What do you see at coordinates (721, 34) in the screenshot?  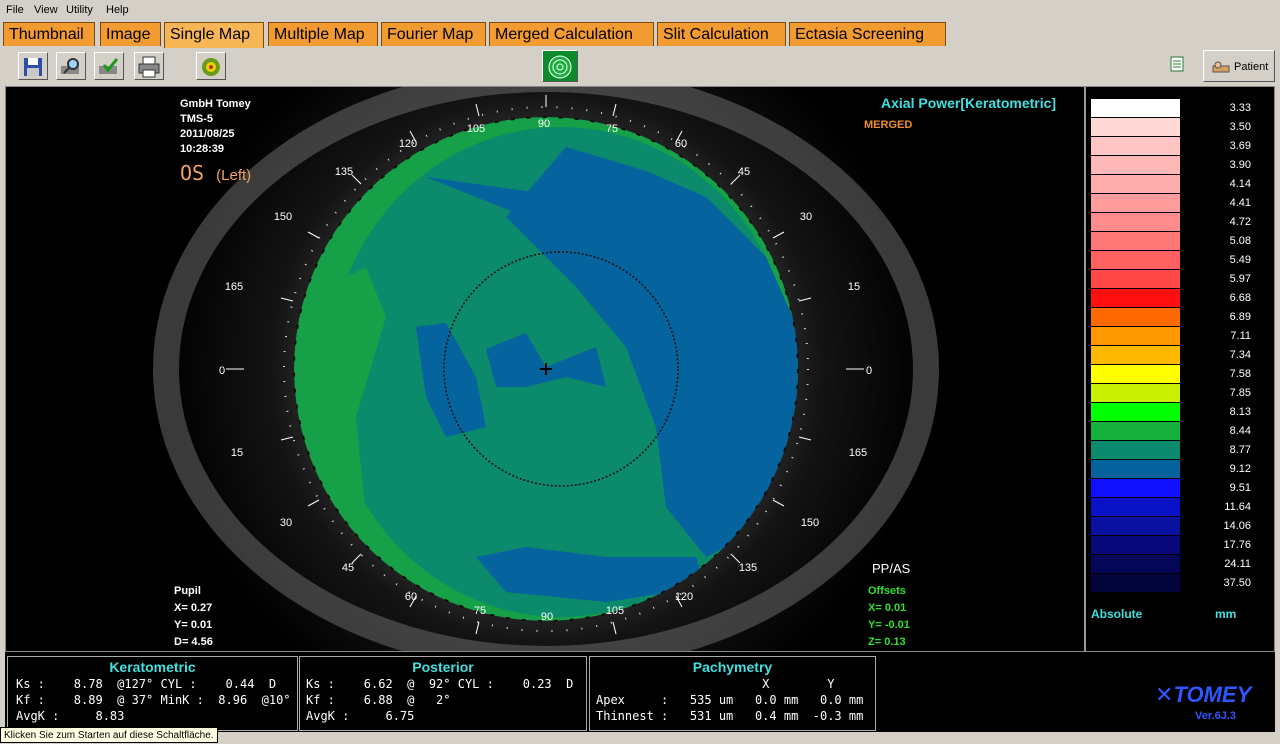 I see `tab-slit-calculation: Slit Calculation` at bounding box center [721, 34].